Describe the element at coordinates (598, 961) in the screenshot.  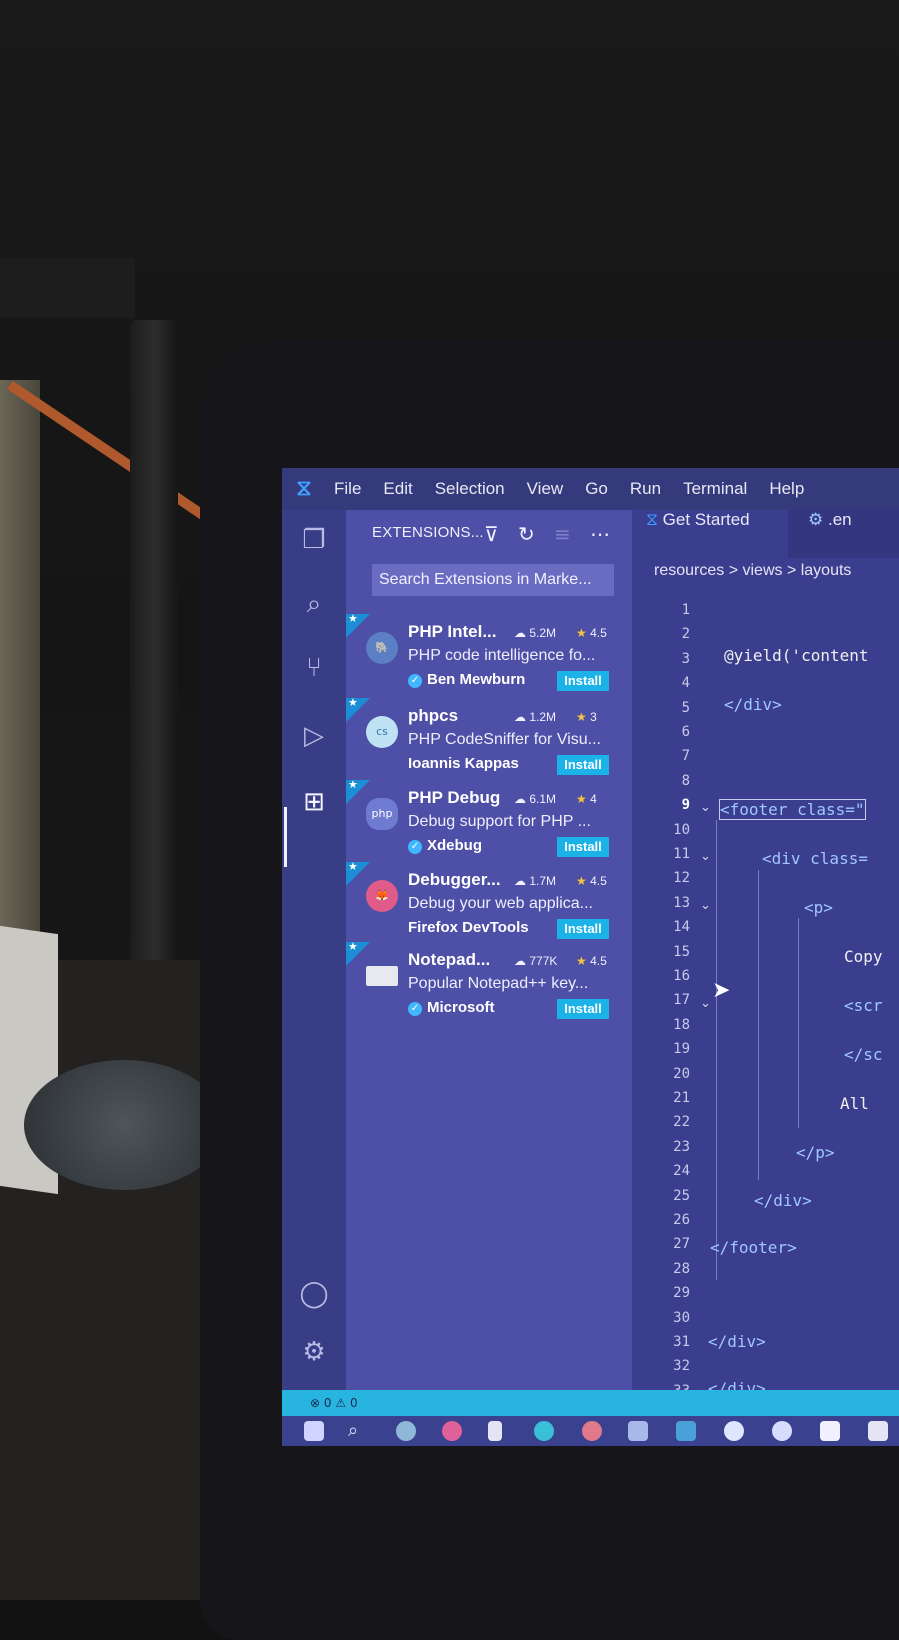
I see `rating-value: 4.5` at that location.